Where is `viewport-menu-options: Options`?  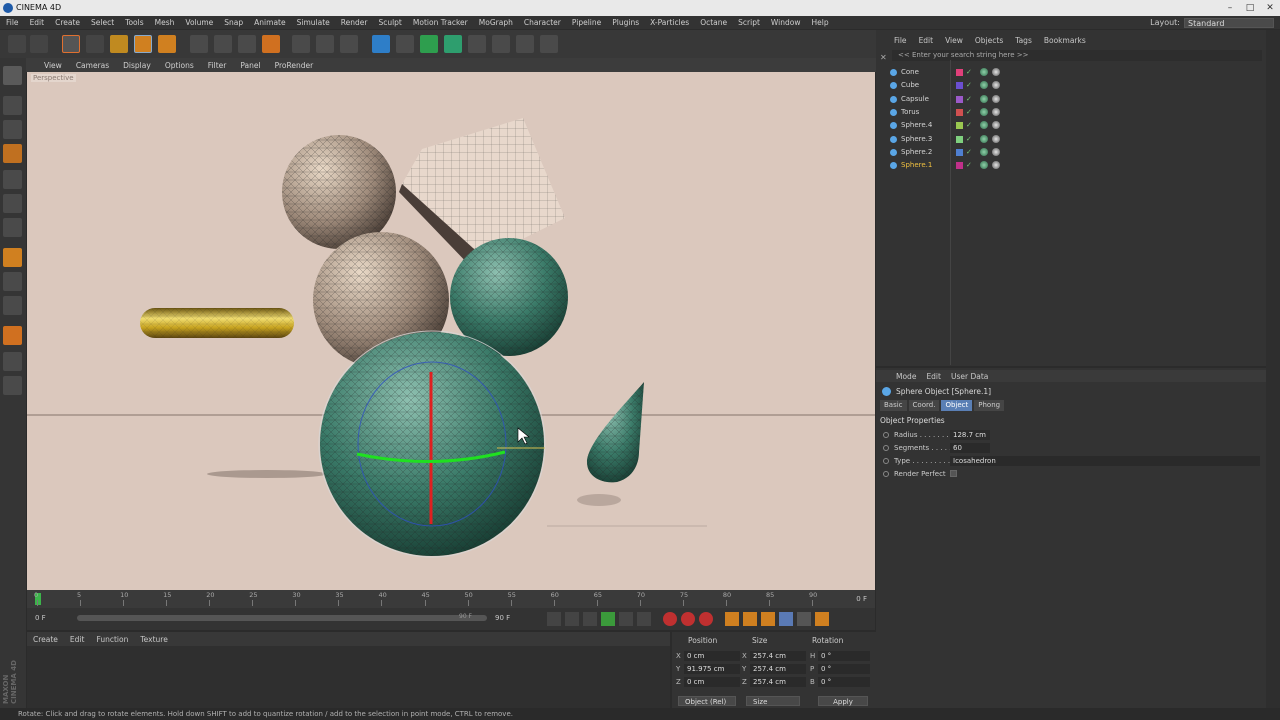 viewport-menu-options: Options is located at coordinates (179, 65).